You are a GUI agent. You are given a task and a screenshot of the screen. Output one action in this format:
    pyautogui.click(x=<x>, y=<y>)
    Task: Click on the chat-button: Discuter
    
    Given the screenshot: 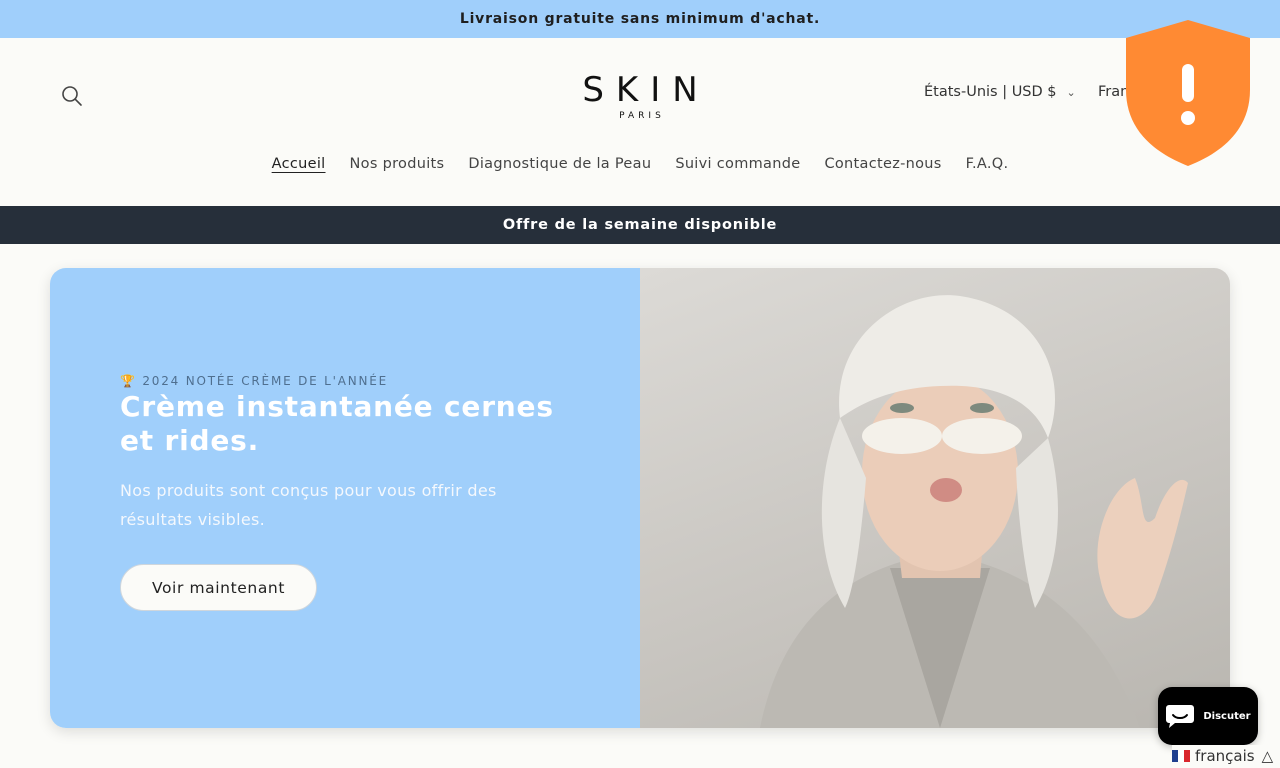 What is the action you would take?
    pyautogui.click(x=1208, y=716)
    